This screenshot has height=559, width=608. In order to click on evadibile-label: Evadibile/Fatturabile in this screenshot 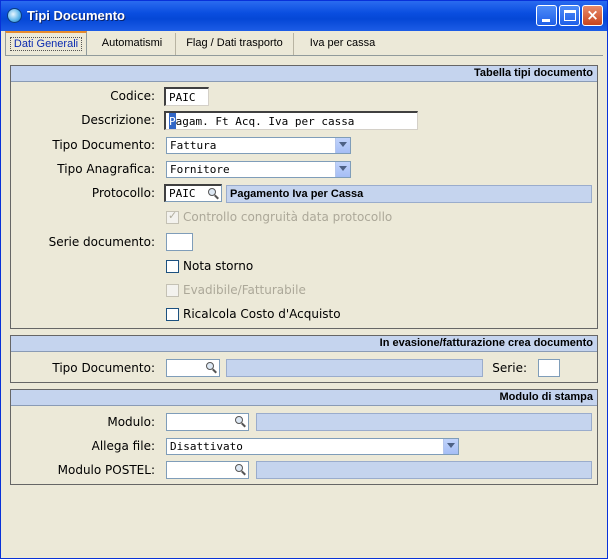, I will do `click(244, 290)`.